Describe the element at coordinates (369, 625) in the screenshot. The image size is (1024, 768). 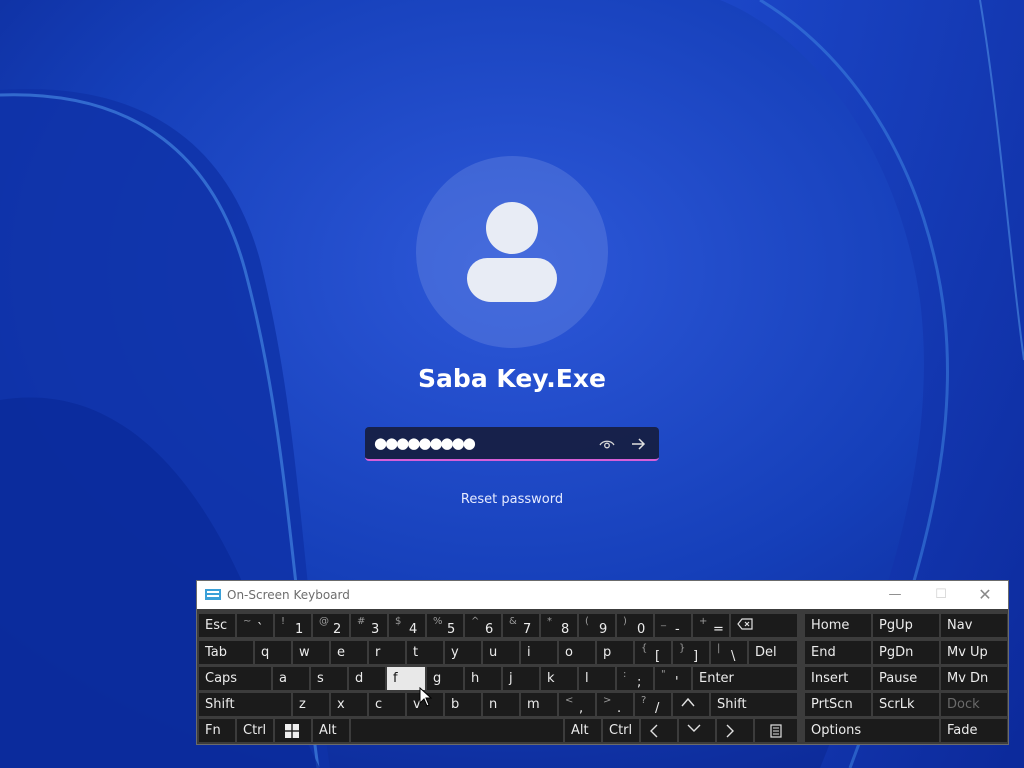
I see `key-3: #3` at that location.